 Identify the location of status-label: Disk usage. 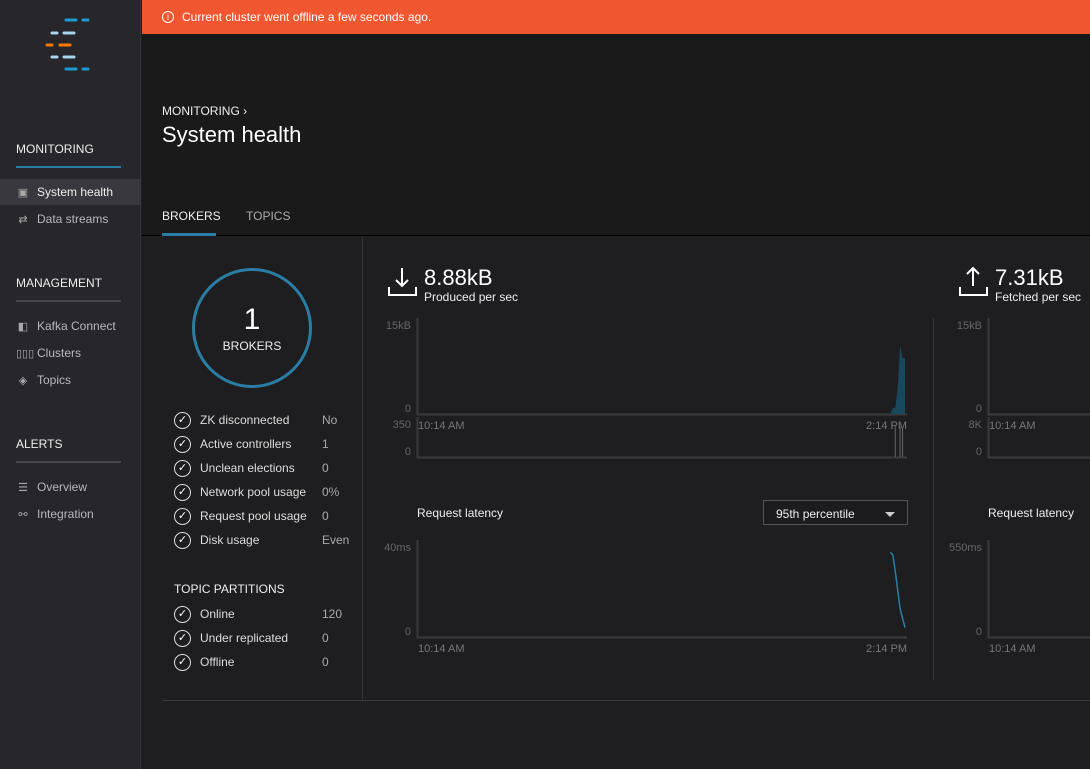
(230, 540).